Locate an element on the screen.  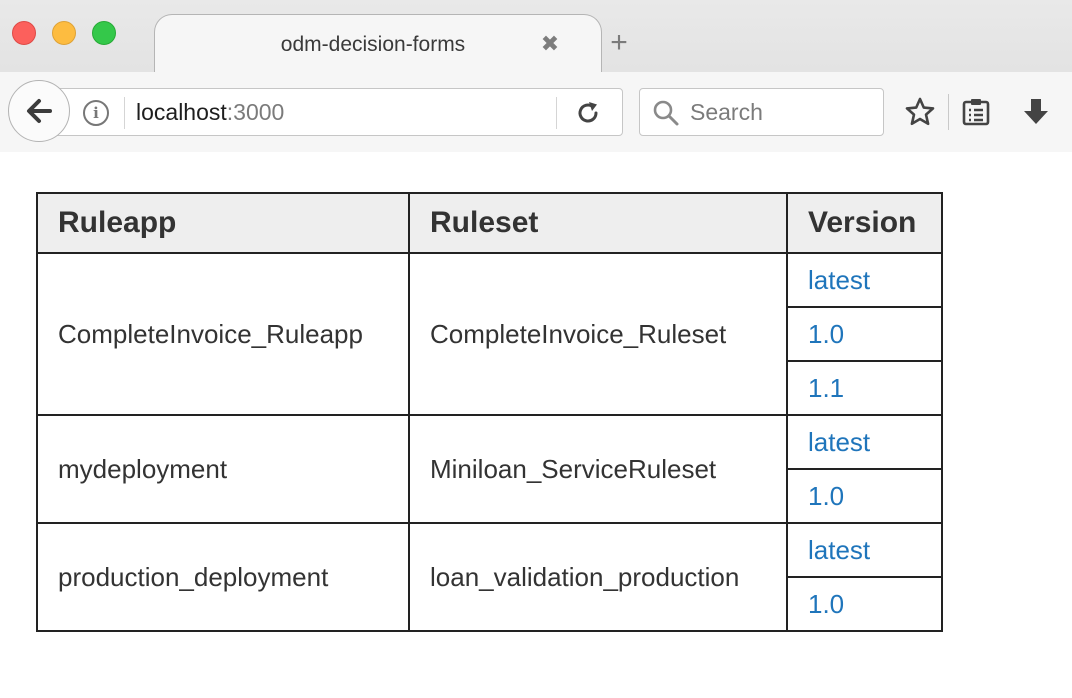
reload-divider is located at coordinates (556, 113).